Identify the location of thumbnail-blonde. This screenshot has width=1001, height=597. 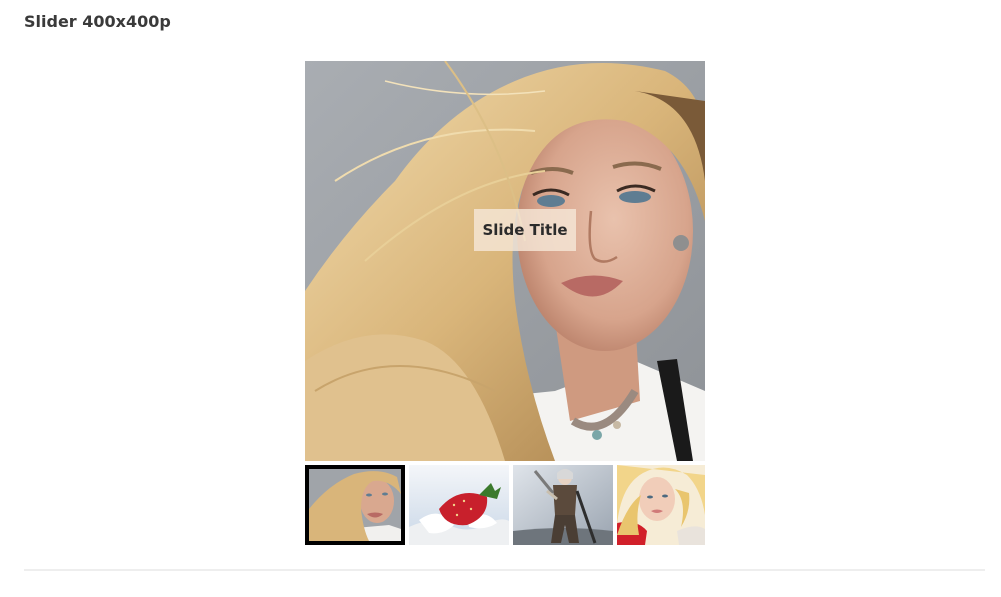
(661, 505).